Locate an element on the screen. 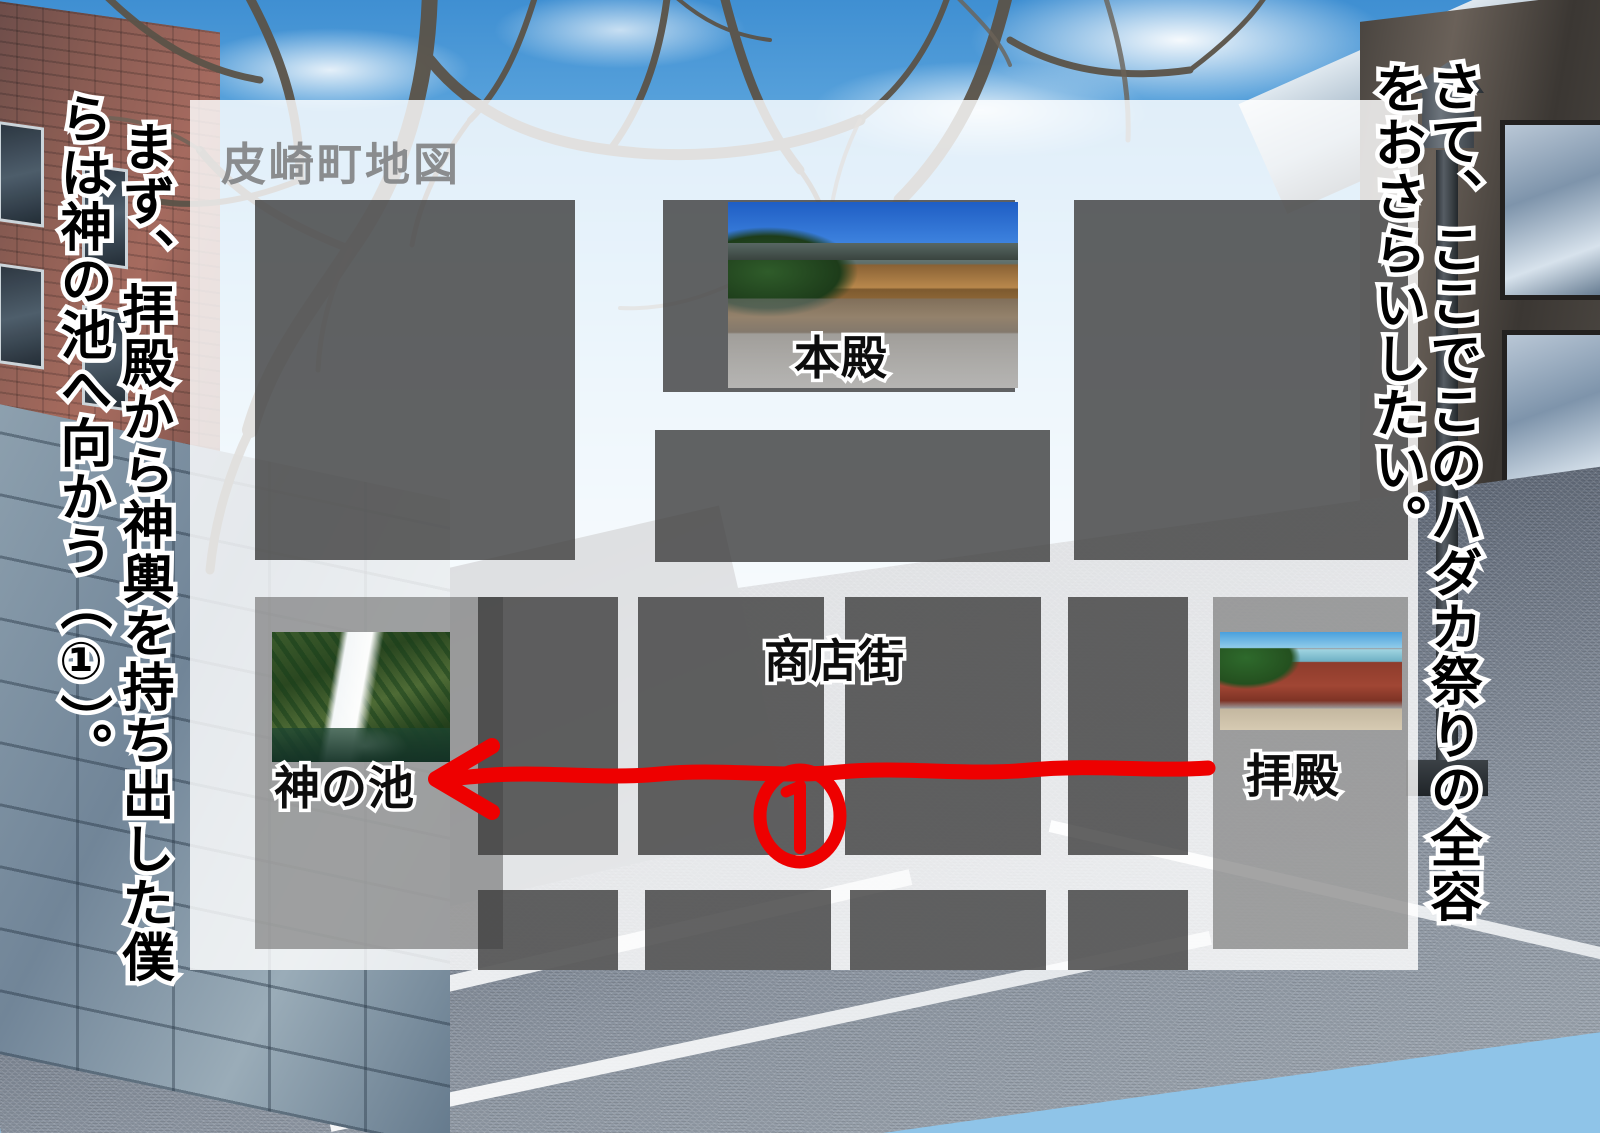  map-block-r1c3 is located at coordinates (1241, 380).